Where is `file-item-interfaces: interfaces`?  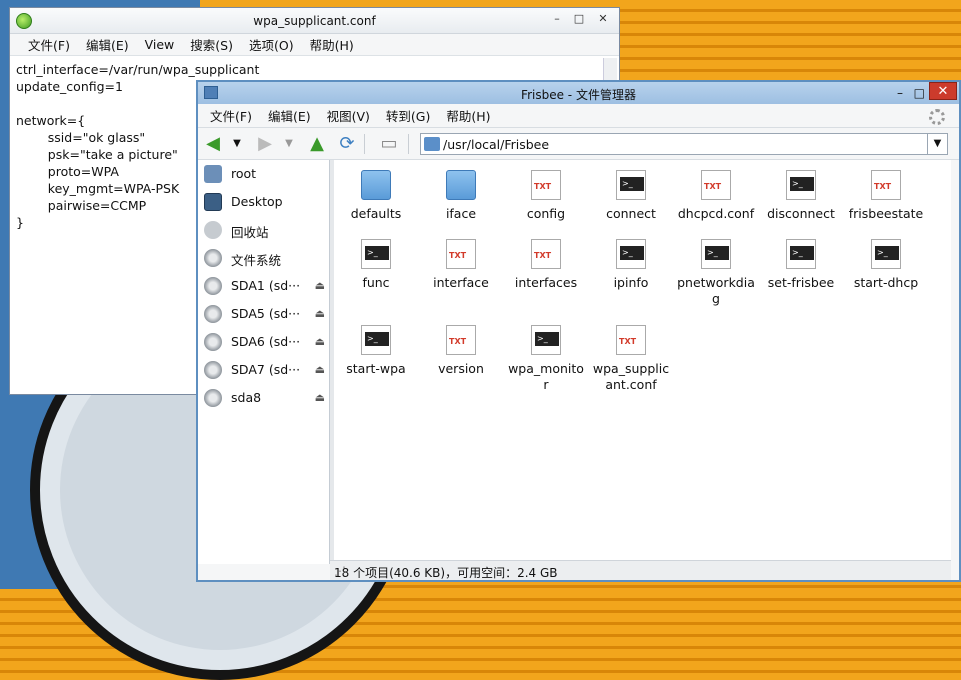
file-item-interfaces: interfaces is located at coordinates (546, 265).